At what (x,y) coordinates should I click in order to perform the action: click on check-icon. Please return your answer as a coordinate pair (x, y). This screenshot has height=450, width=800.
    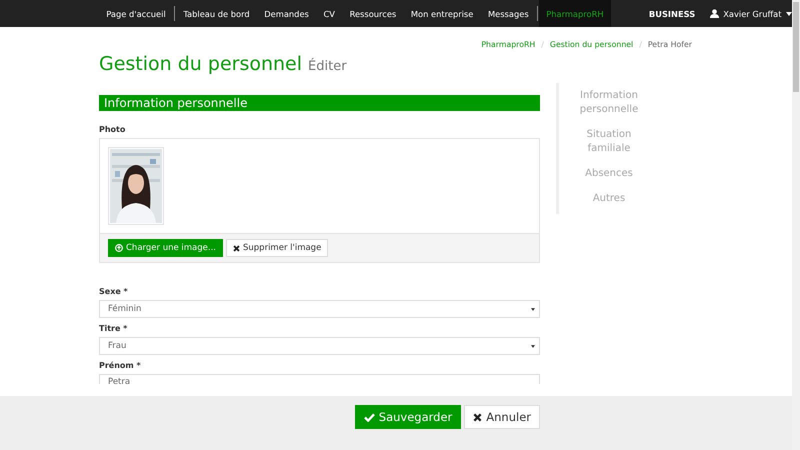
    Looking at the image, I should click on (369, 417).